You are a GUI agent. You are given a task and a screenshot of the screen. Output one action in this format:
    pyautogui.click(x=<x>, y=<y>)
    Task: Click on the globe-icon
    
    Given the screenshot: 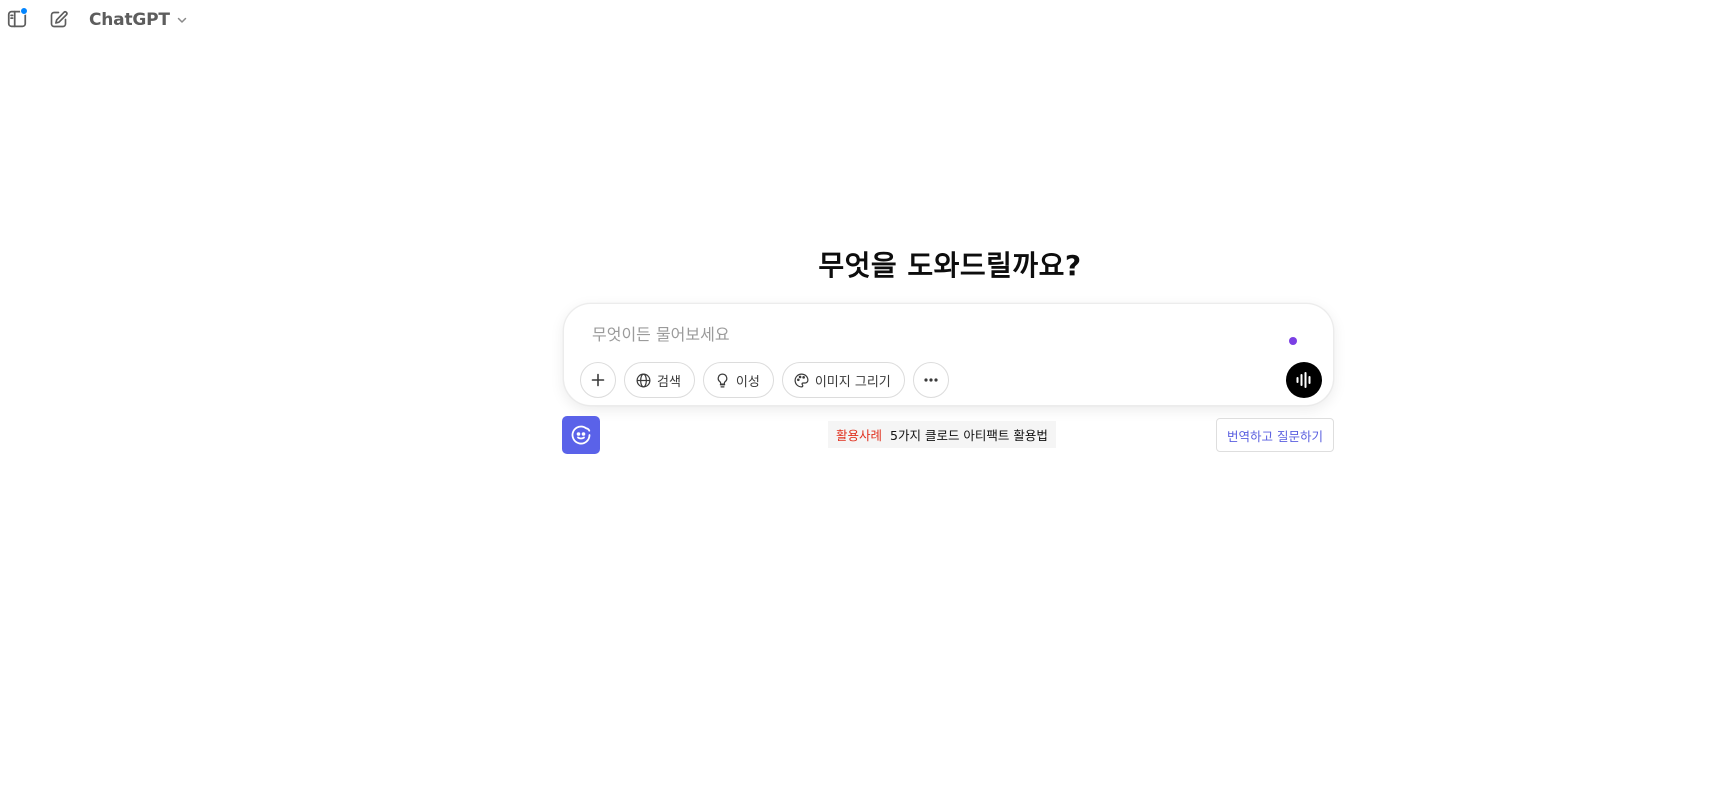 What is the action you would take?
    pyautogui.click(x=643, y=380)
    